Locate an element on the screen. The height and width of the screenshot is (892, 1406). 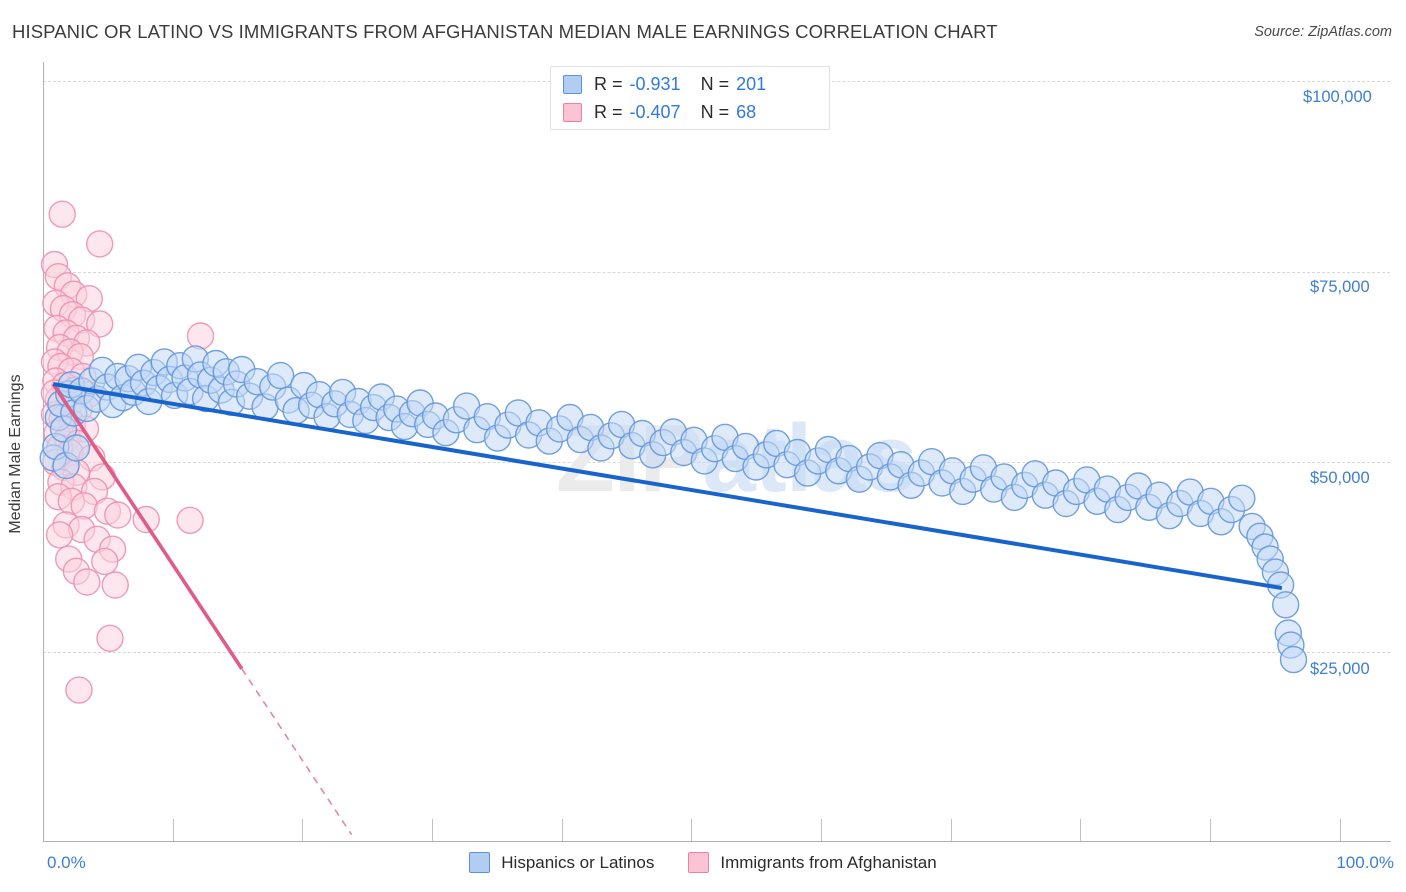
stats-row-hispanics: R = -0.931 N = 201 is located at coordinates (690, 84).